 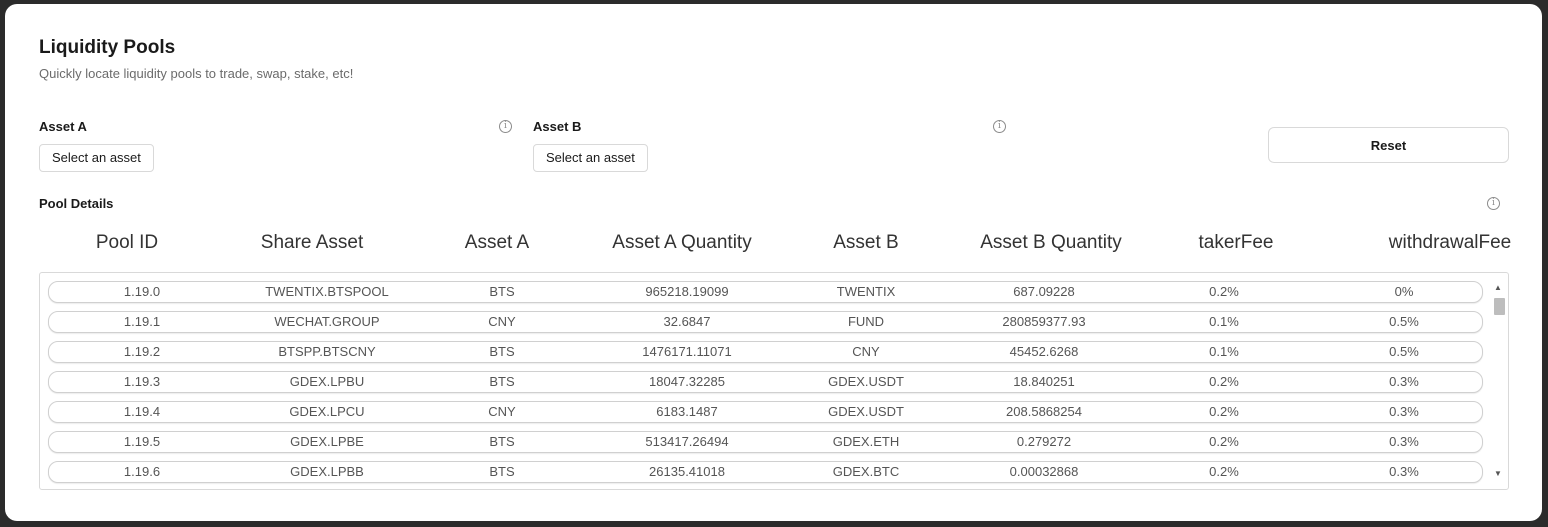 I want to click on column-header-asset-a-quantity: Asset A Quantity, so click(x=682, y=242).